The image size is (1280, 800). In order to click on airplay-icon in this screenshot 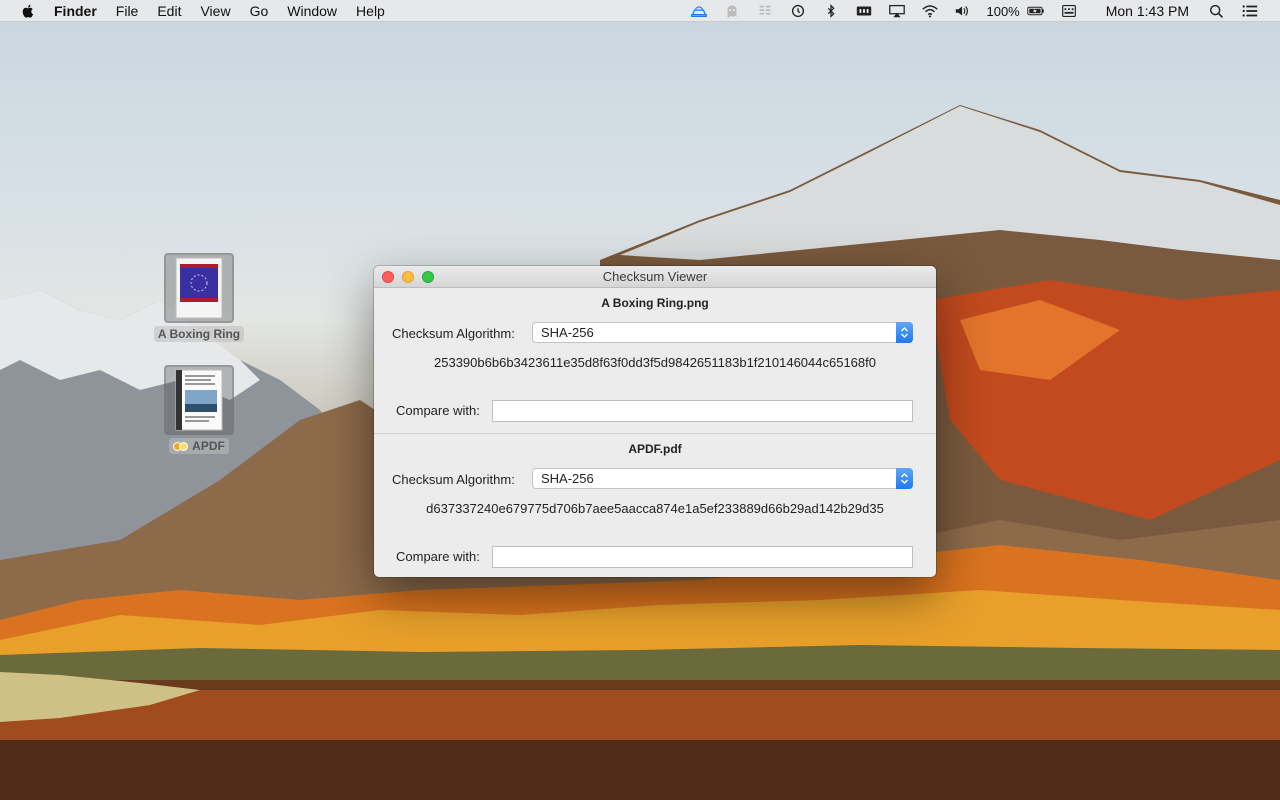, I will do `click(897, 11)`.